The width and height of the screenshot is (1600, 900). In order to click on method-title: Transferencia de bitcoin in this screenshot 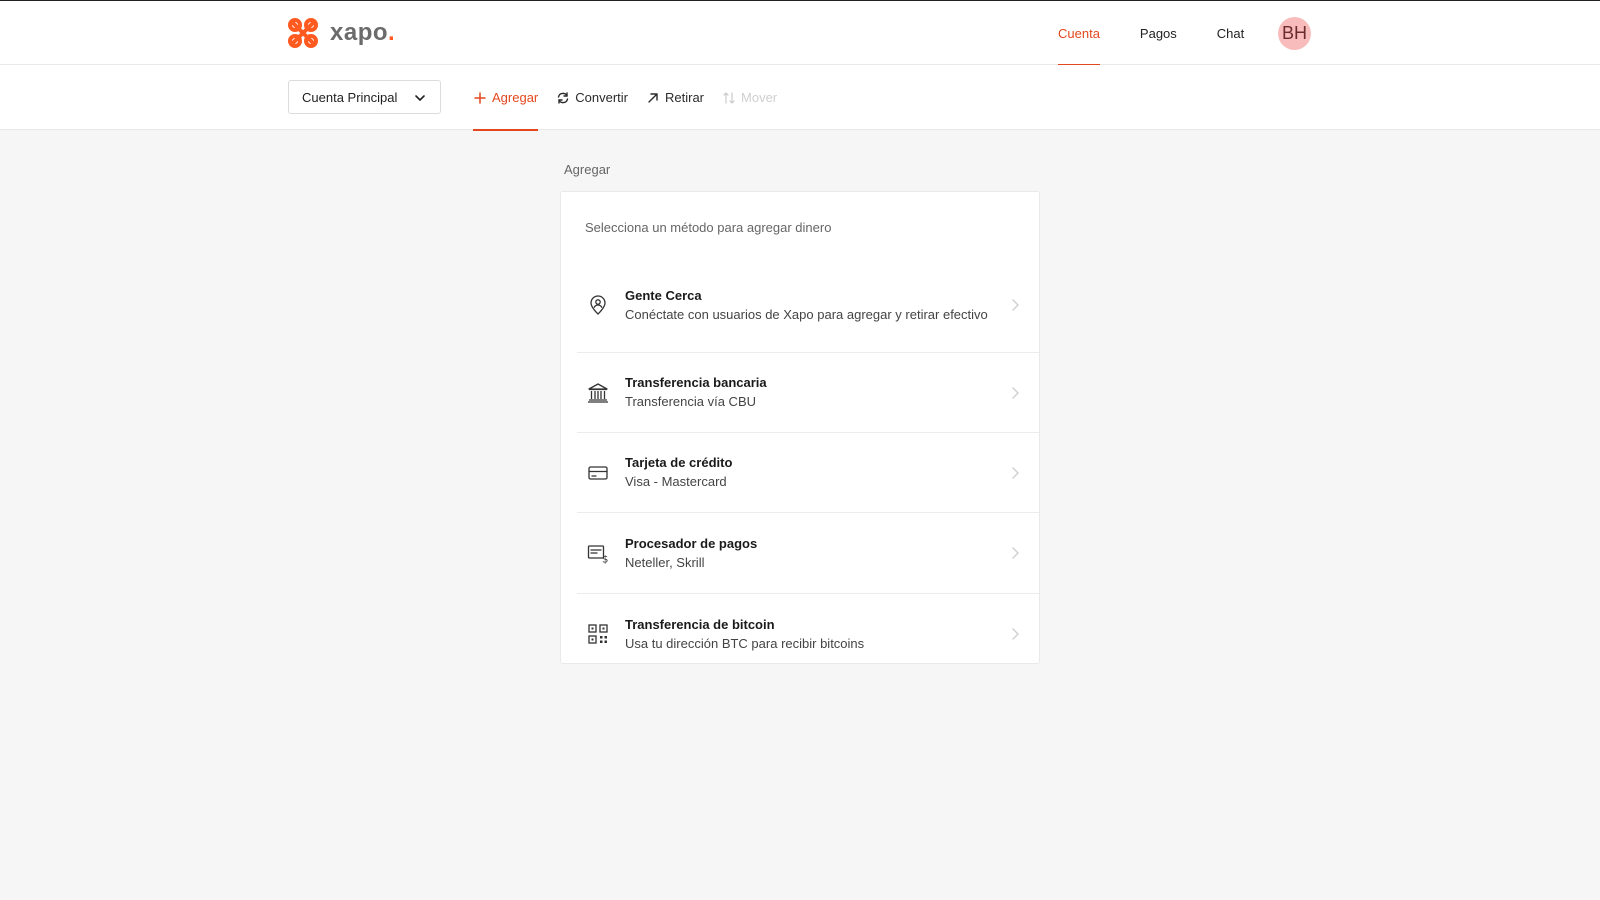, I will do `click(700, 624)`.